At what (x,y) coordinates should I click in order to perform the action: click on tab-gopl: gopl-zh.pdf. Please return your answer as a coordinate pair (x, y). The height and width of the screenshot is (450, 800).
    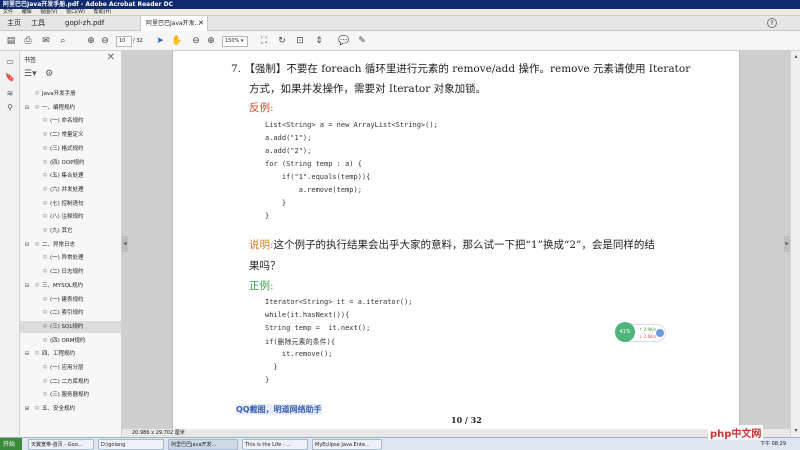
    Looking at the image, I should click on (99, 23).